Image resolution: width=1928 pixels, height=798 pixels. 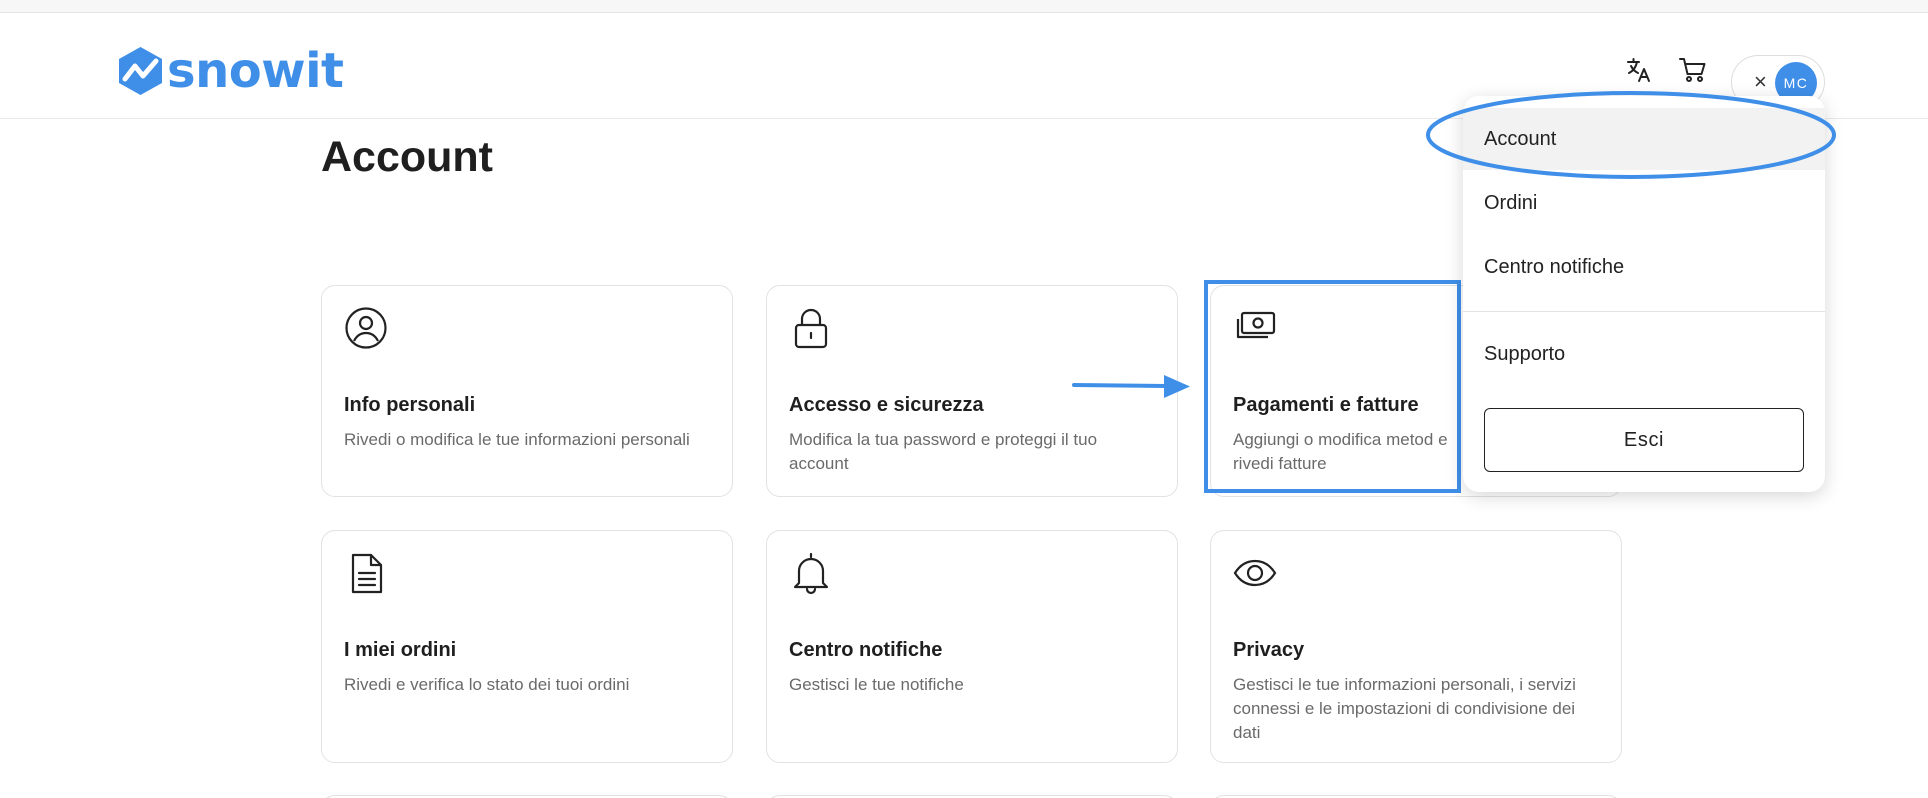 I want to click on cart-icon, so click(x=1692, y=70).